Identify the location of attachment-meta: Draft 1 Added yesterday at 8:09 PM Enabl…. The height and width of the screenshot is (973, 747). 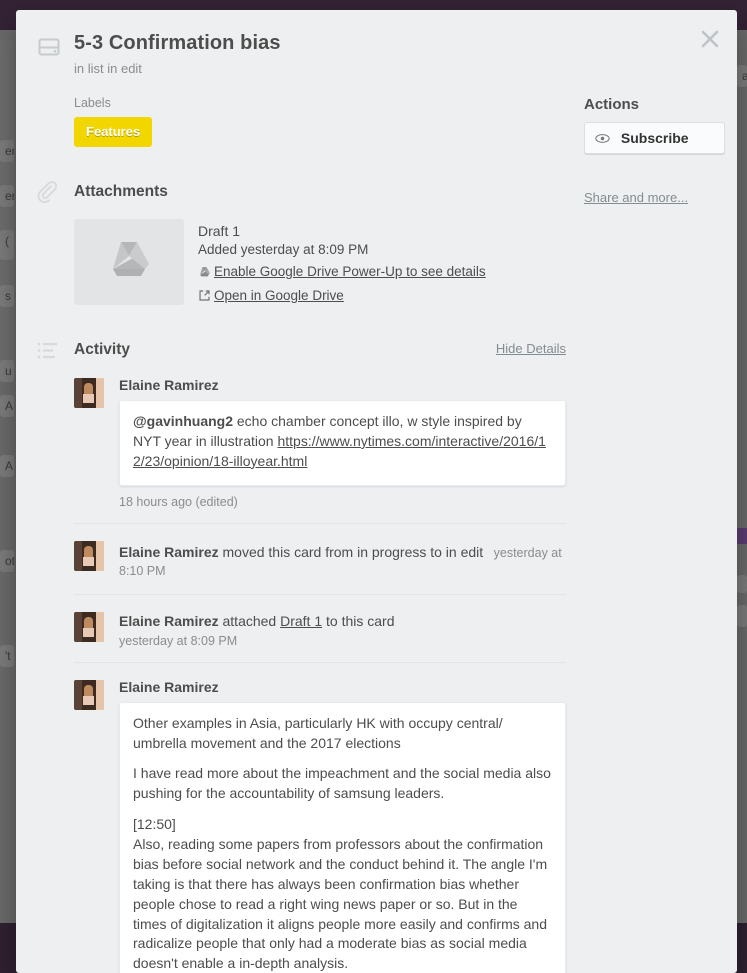
(342, 262).